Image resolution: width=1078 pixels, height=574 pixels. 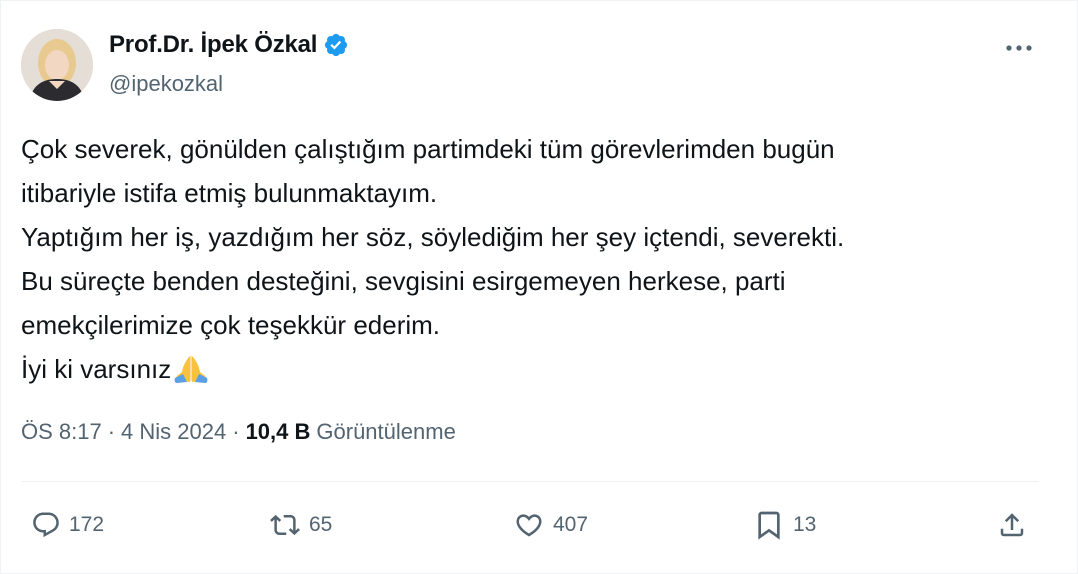 What do you see at coordinates (191, 375) in the screenshot?
I see `folded-hands-icon` at bounding box center [191, 375].